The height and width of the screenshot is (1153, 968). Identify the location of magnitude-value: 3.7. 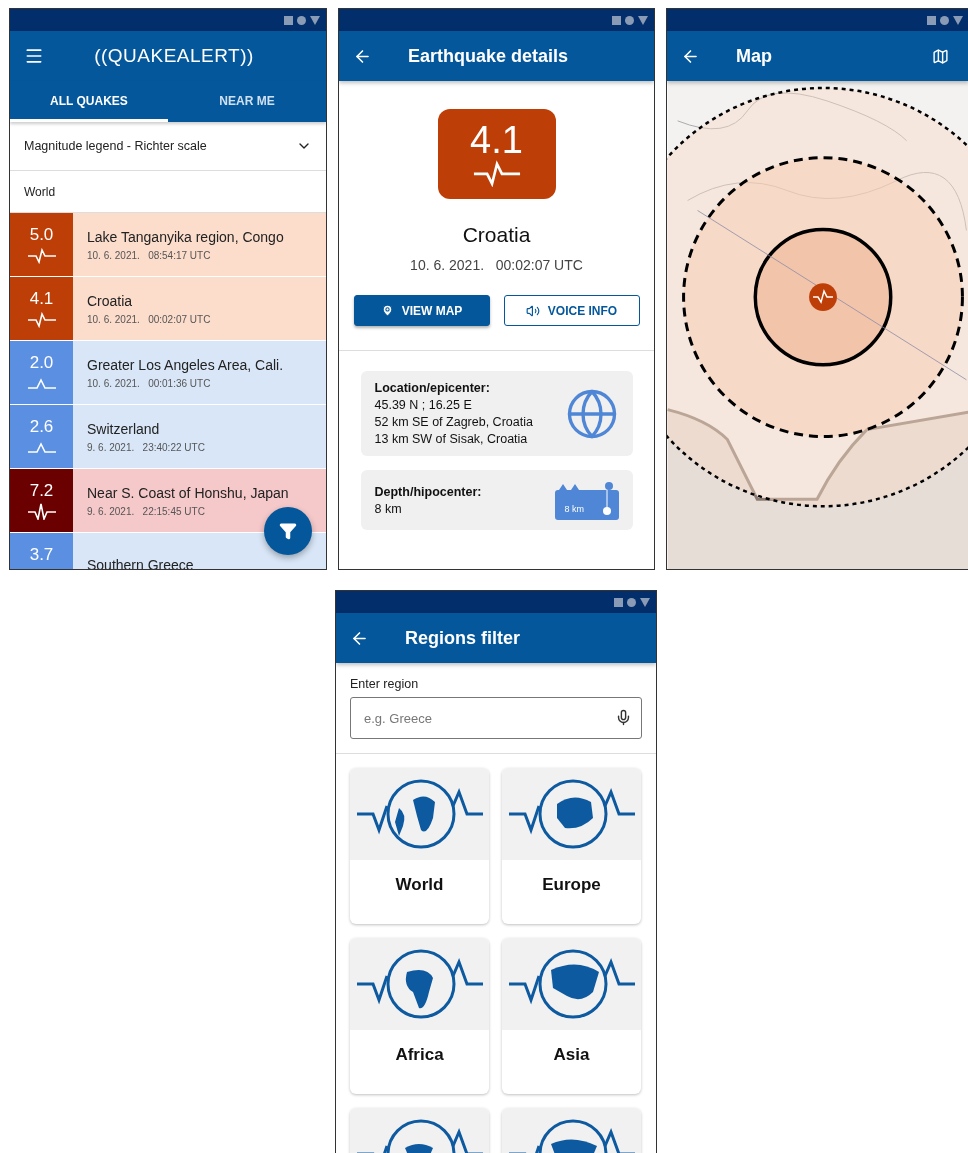
(41, 555).